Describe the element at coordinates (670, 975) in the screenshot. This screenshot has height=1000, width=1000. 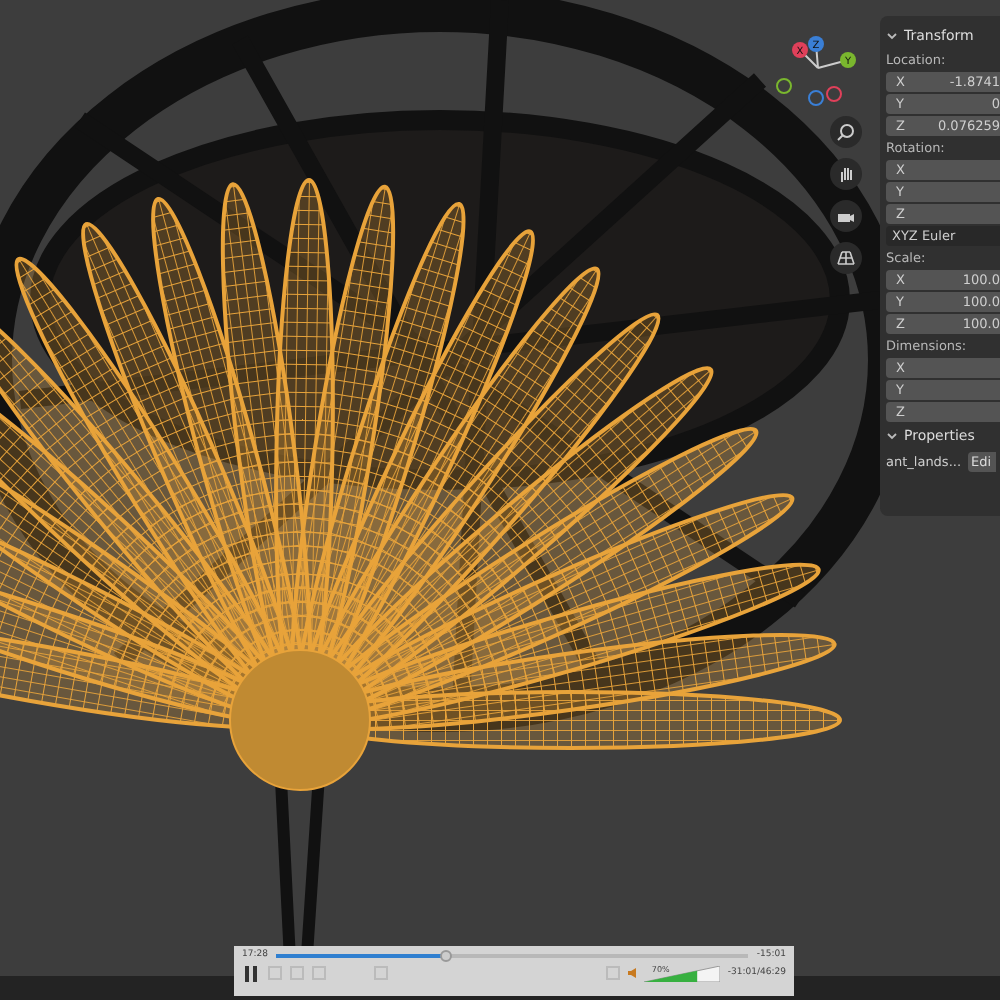
I see `volume-fill` at that location.